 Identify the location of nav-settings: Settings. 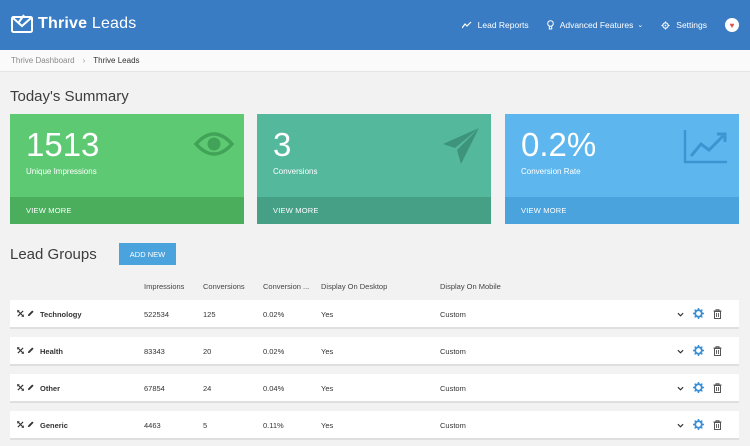
(684, 25).